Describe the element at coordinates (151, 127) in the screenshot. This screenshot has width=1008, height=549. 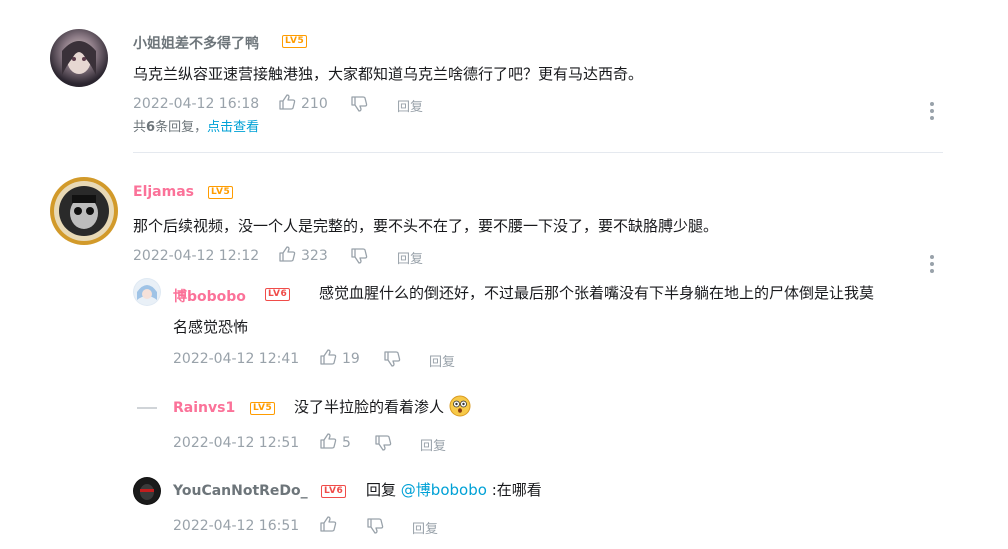
I see `replies-count: 6` at that location.